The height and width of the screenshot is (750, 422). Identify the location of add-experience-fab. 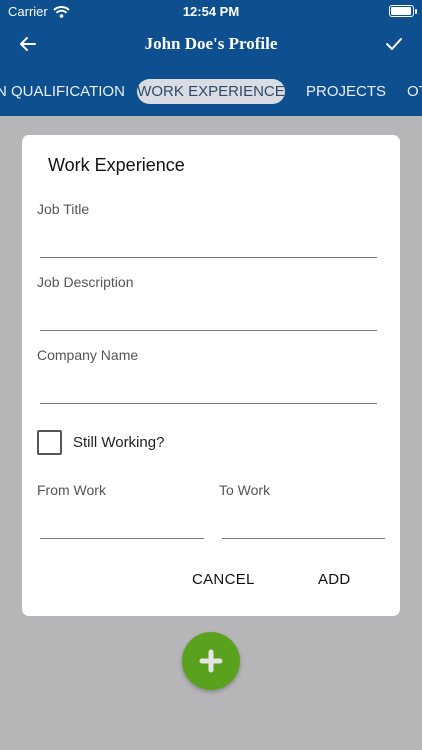
(211, 661).